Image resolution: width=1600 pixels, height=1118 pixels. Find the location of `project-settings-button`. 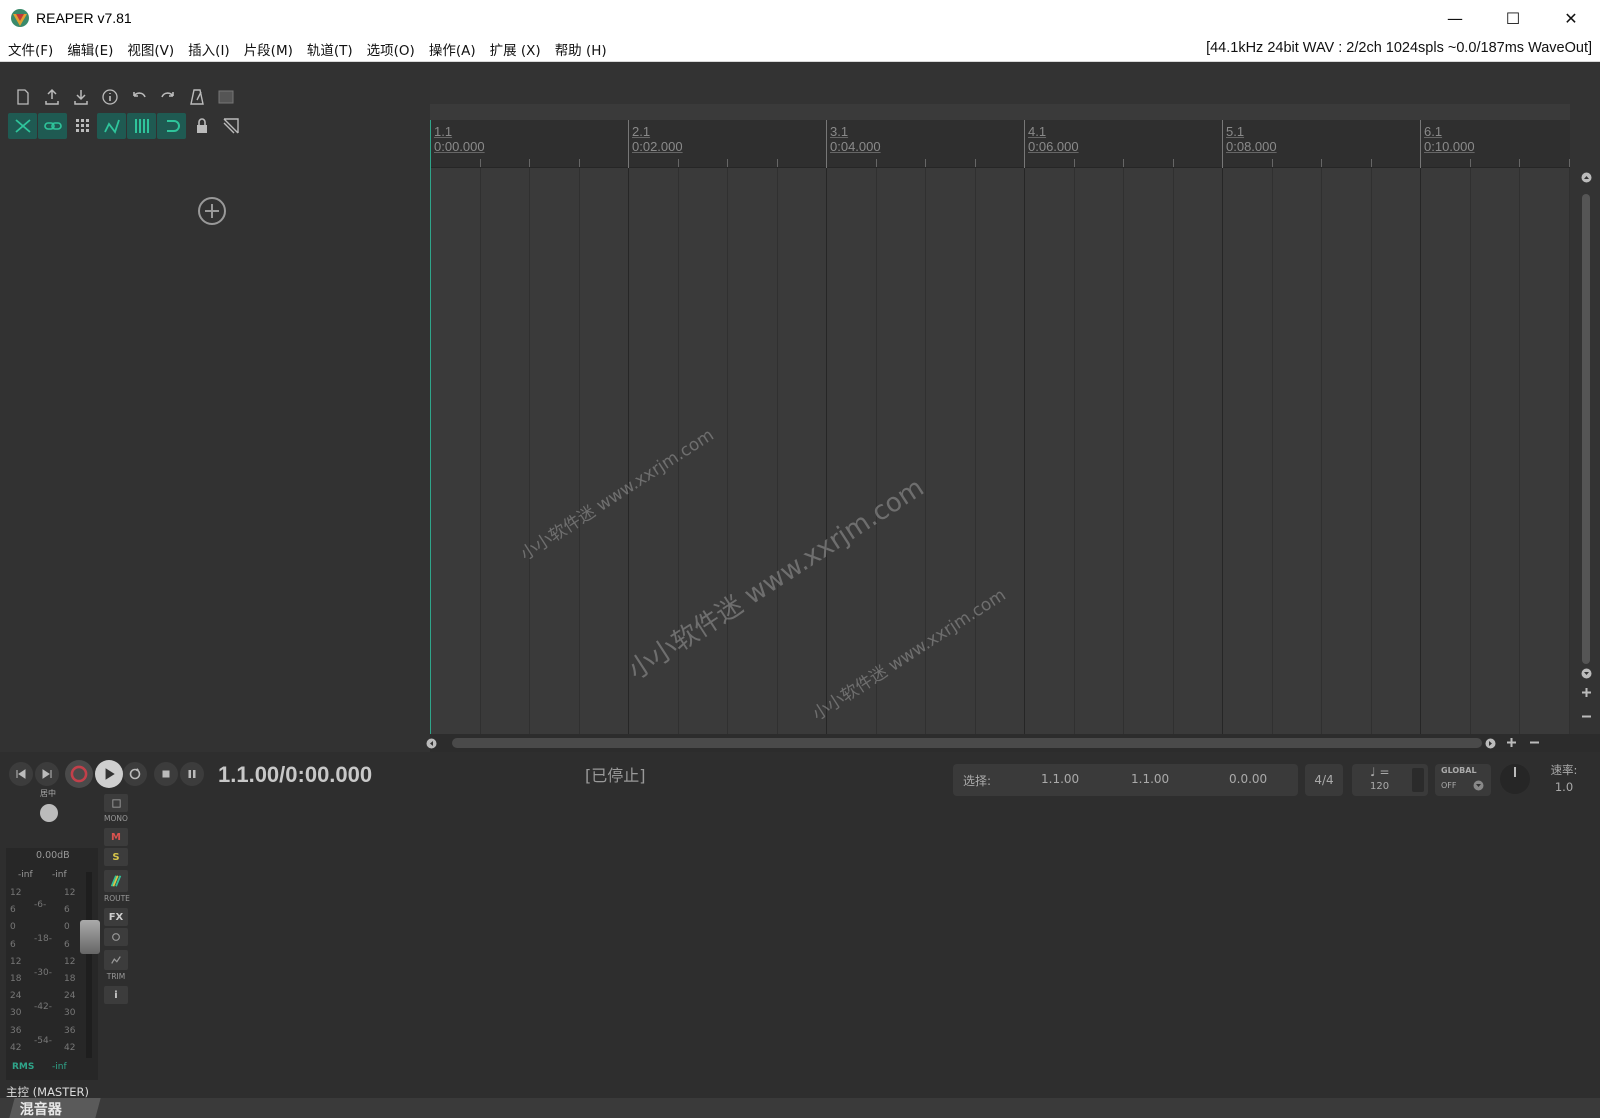

project-settings-button is located at coordinates (109, 97).